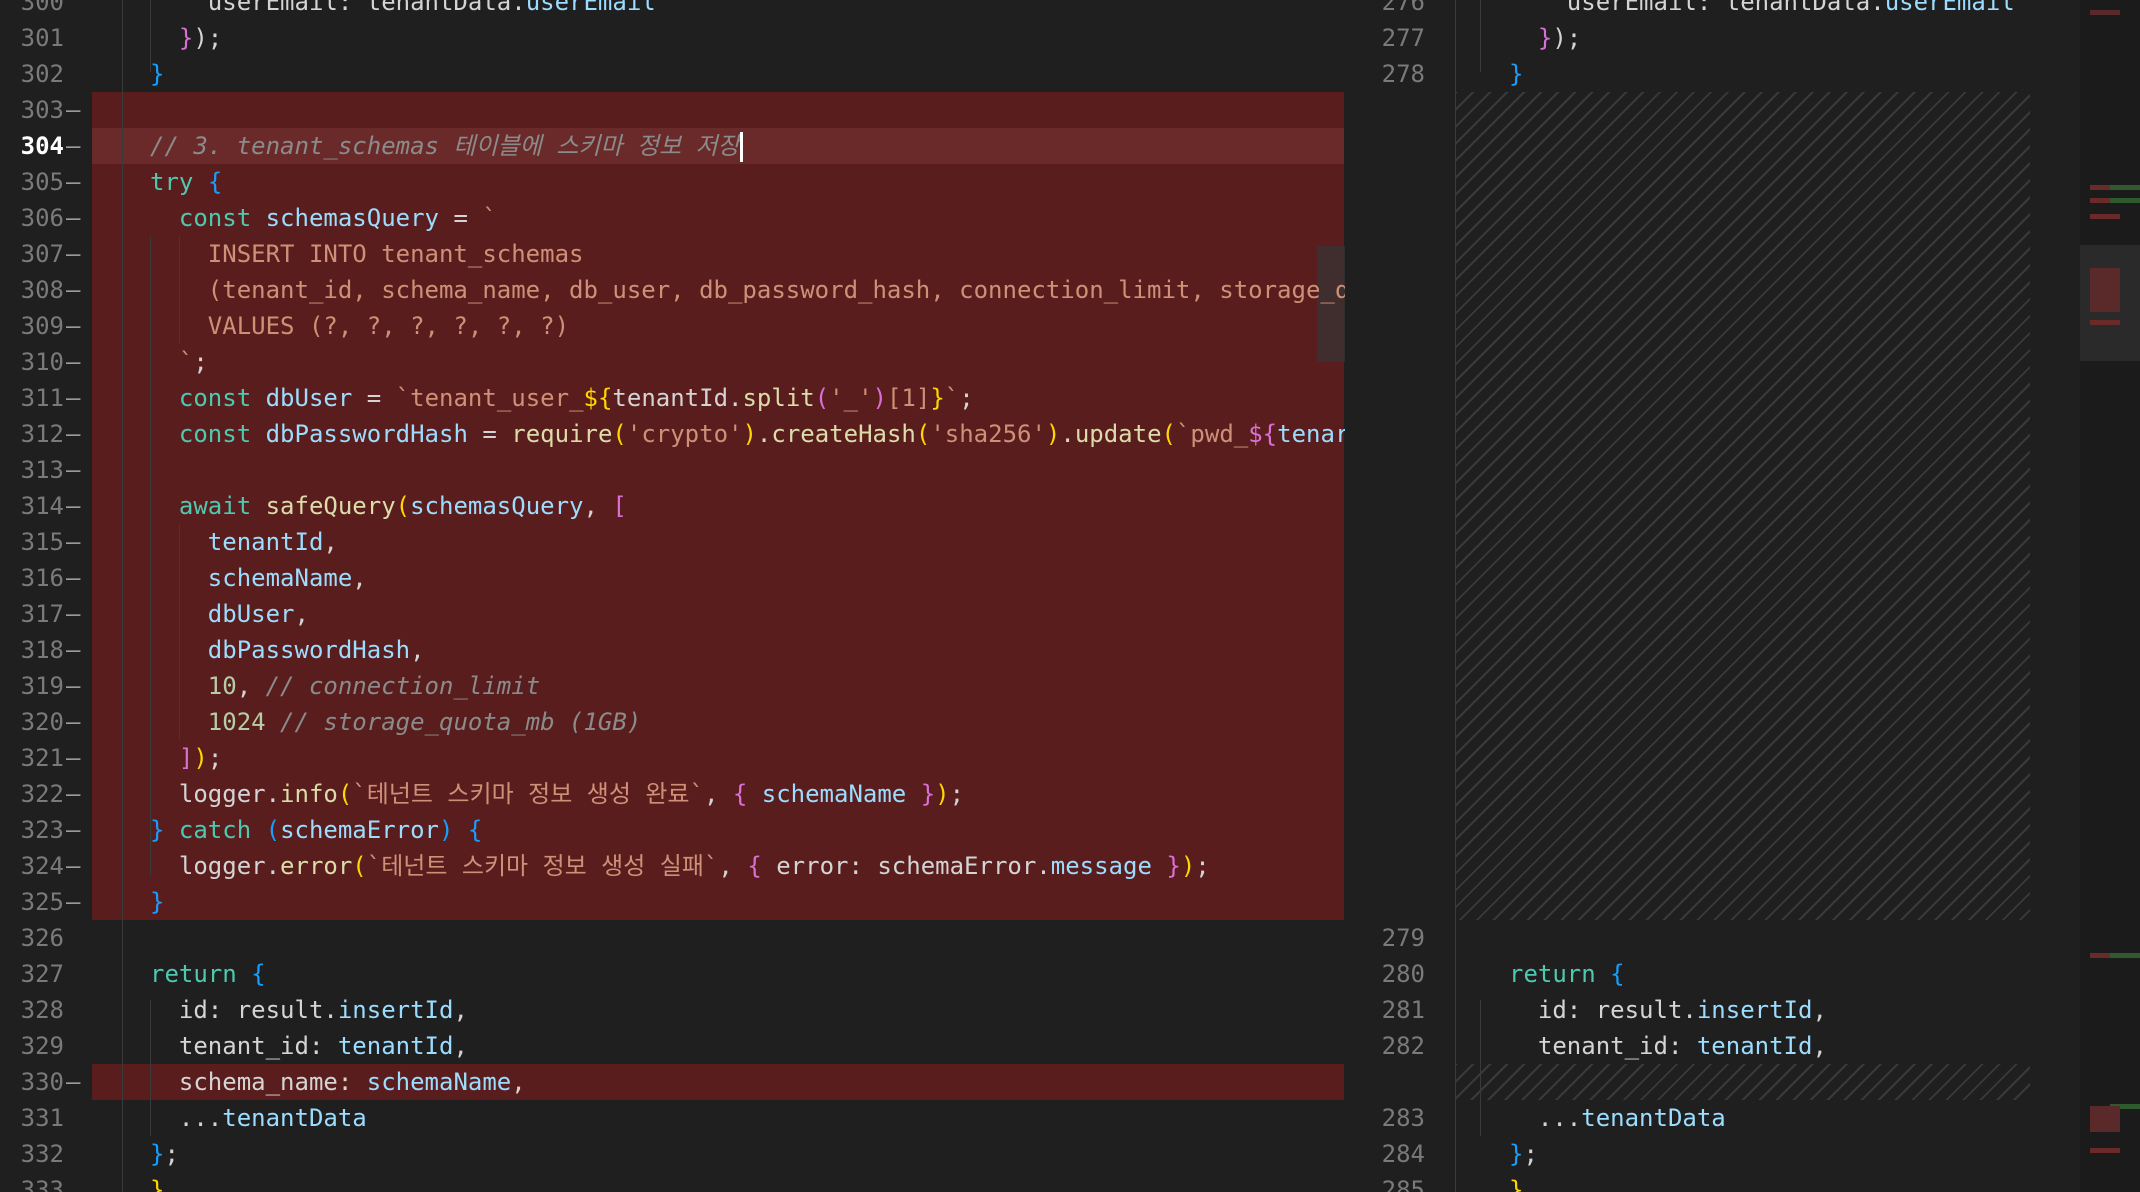  What do you see at coordinates (42, 974) in the screenshot?
I see `line-number: 327` at bounding box center [42, 974].